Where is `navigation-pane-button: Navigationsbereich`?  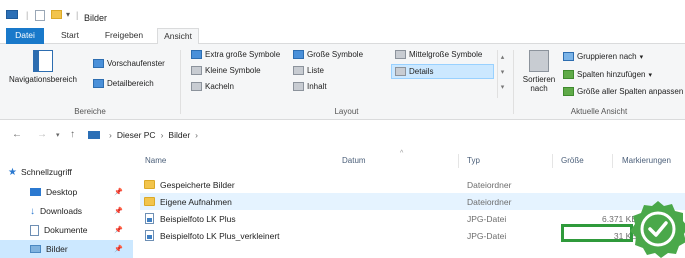
navigation-pane-button: Navigationsbereich is located at coordinates (43, 67).